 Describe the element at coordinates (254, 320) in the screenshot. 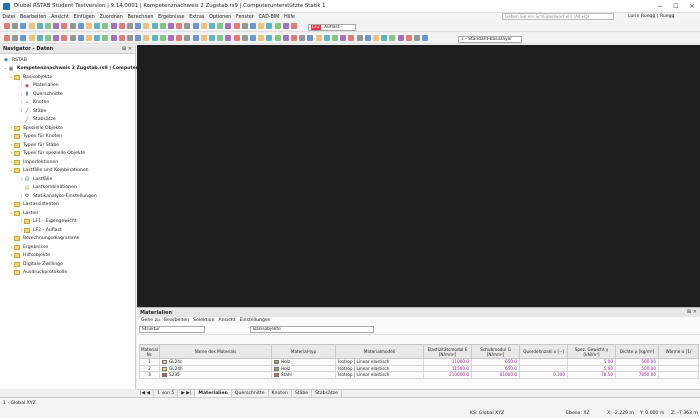

I see `menu-einstellungen: Einstellungen` at that location.